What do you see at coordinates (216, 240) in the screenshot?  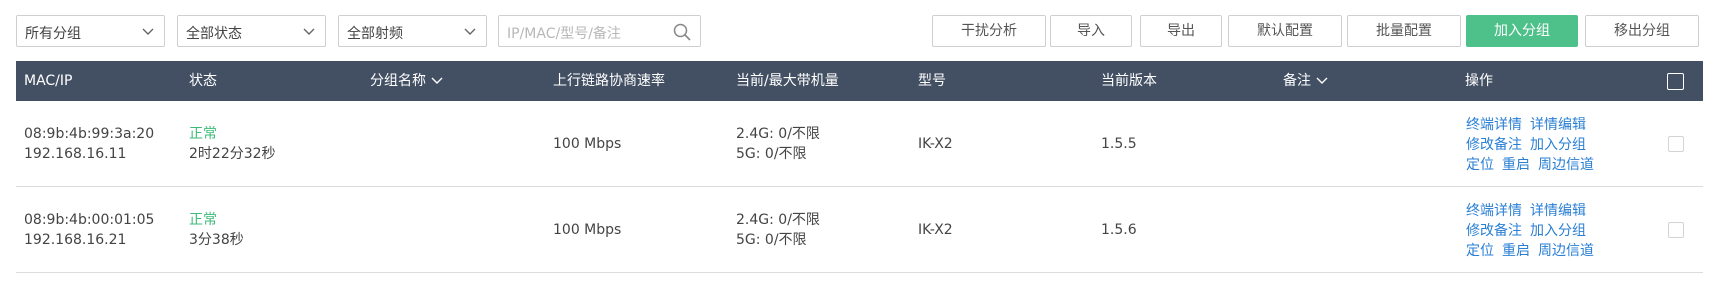 I see `uptime-text: 3分38秒` at bounding box center [216, 240].